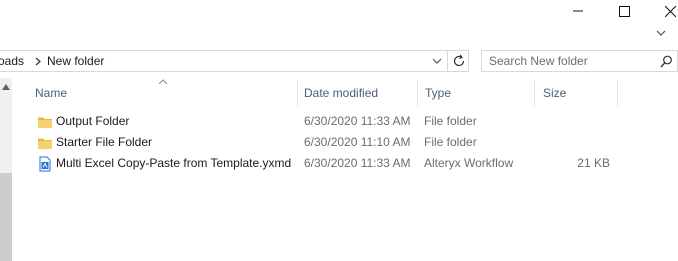  I want to click on maximize-icon, so click(624, 11).